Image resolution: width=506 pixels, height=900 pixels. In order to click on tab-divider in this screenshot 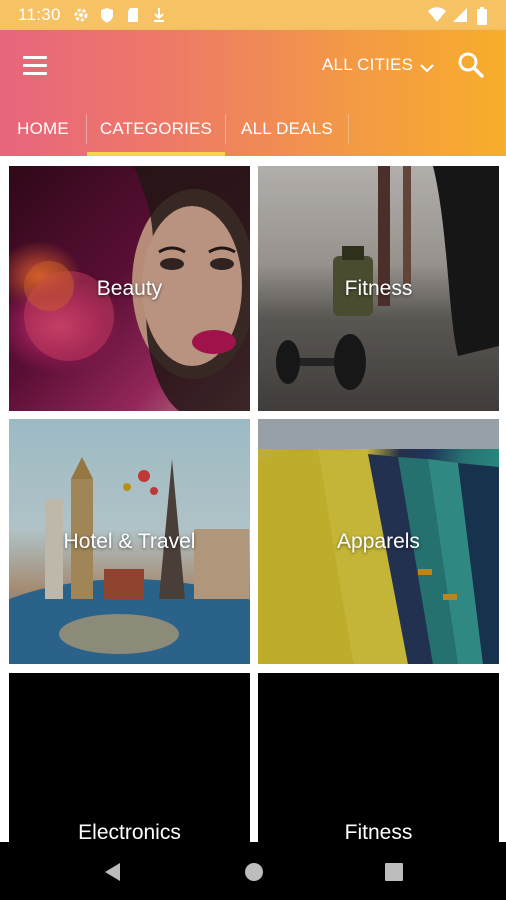, I will do `click(348, 129)`.